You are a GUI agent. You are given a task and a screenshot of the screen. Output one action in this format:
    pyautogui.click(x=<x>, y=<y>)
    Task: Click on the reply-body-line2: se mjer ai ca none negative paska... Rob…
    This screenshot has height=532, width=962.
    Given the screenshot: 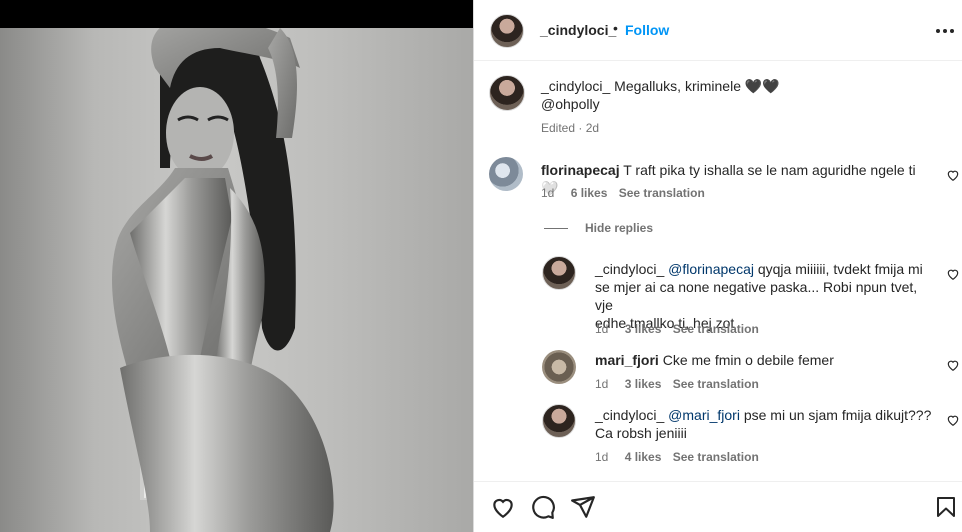 What is the action you would take?
    pyautogui.click(x=756, y=296)
    